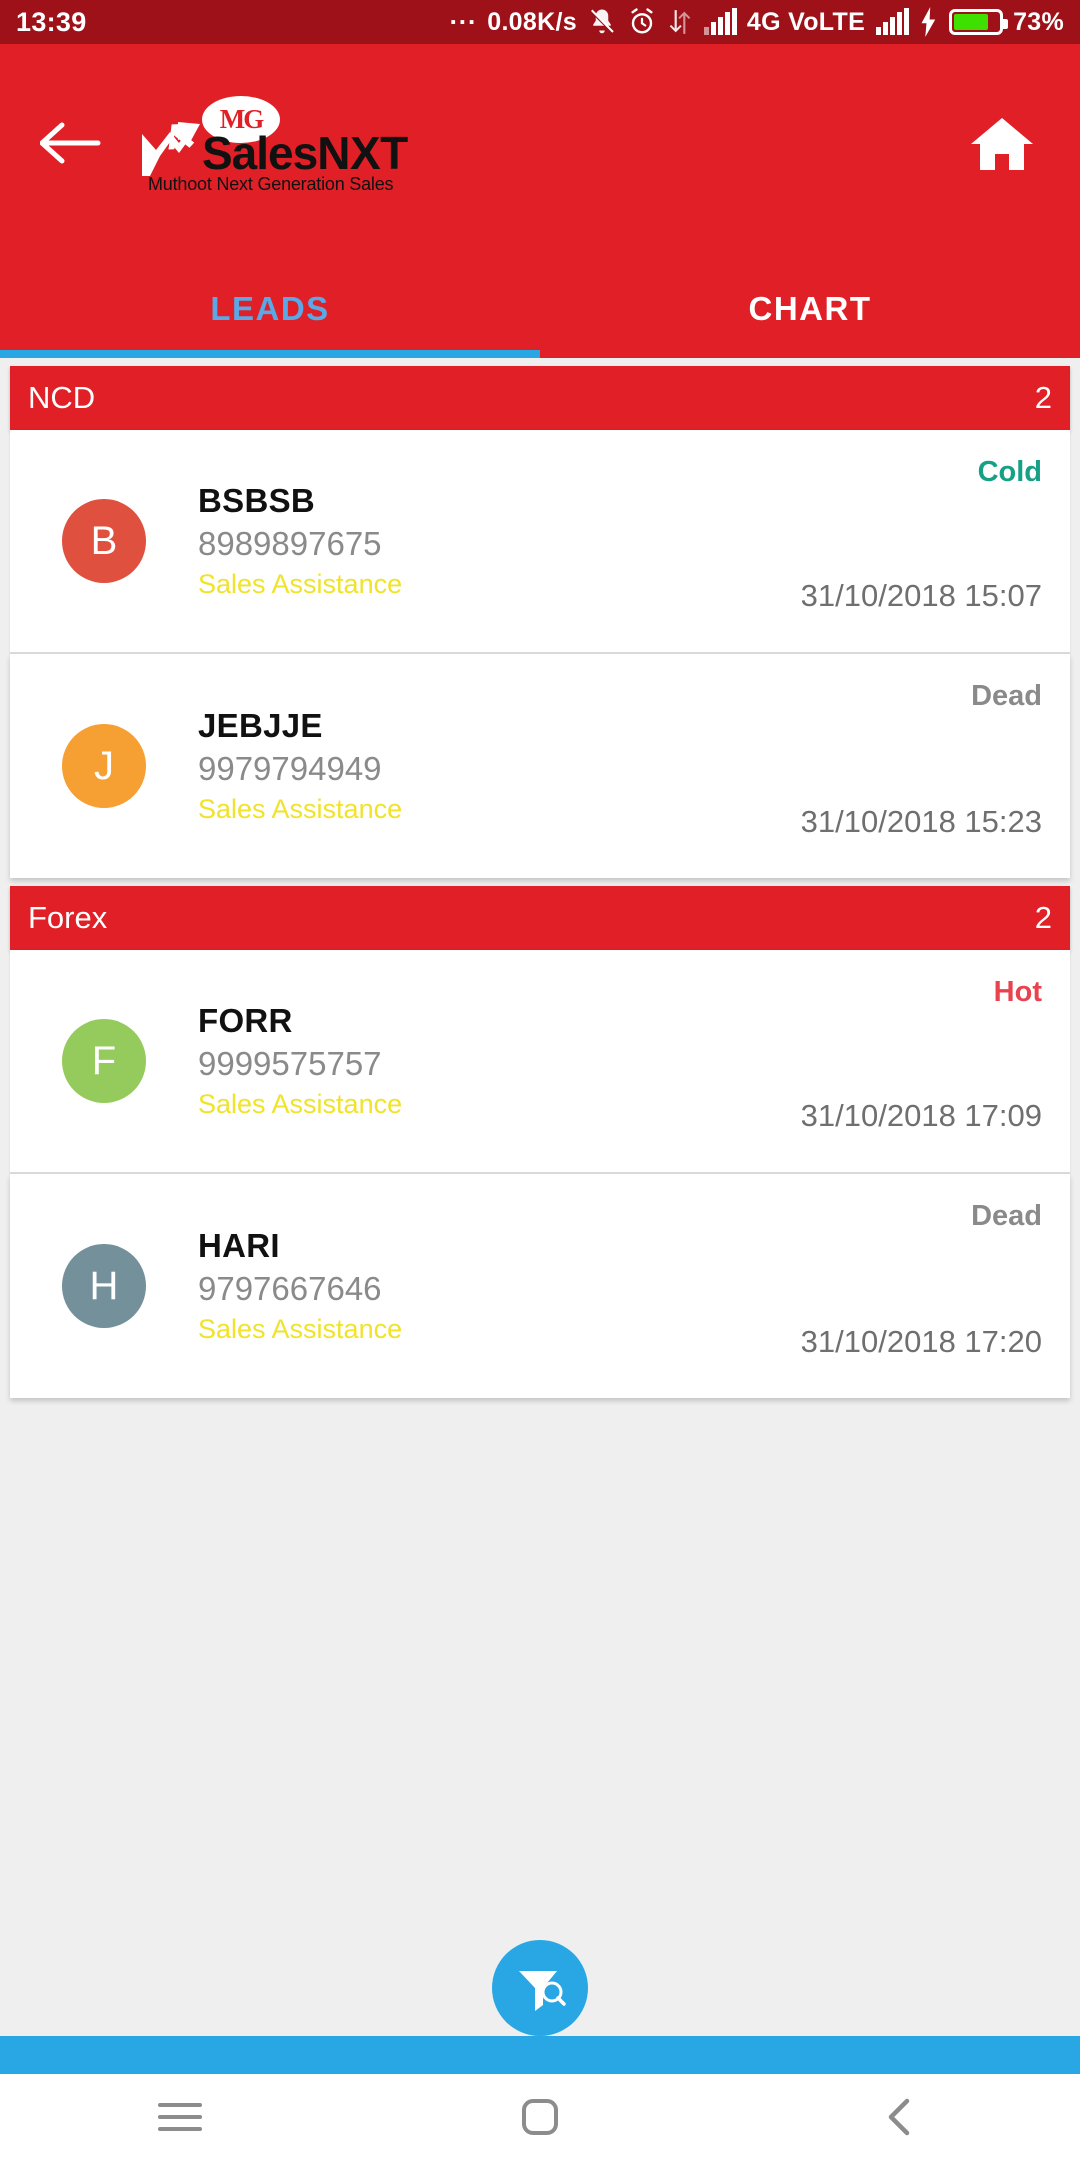 This screenshot has width=1080, height=2160. I want to click on lead-timestamp: 31/10/2018 15:23, so click(921, 821).